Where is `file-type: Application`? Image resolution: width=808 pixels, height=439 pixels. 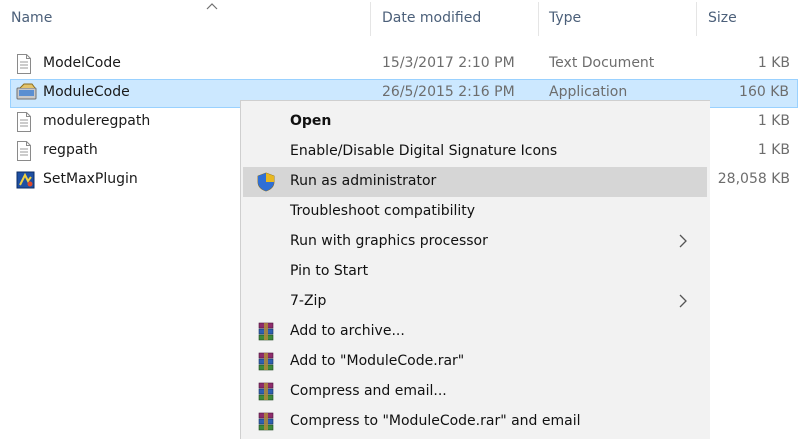 file-type: Application is located at coordinates (588, 92).